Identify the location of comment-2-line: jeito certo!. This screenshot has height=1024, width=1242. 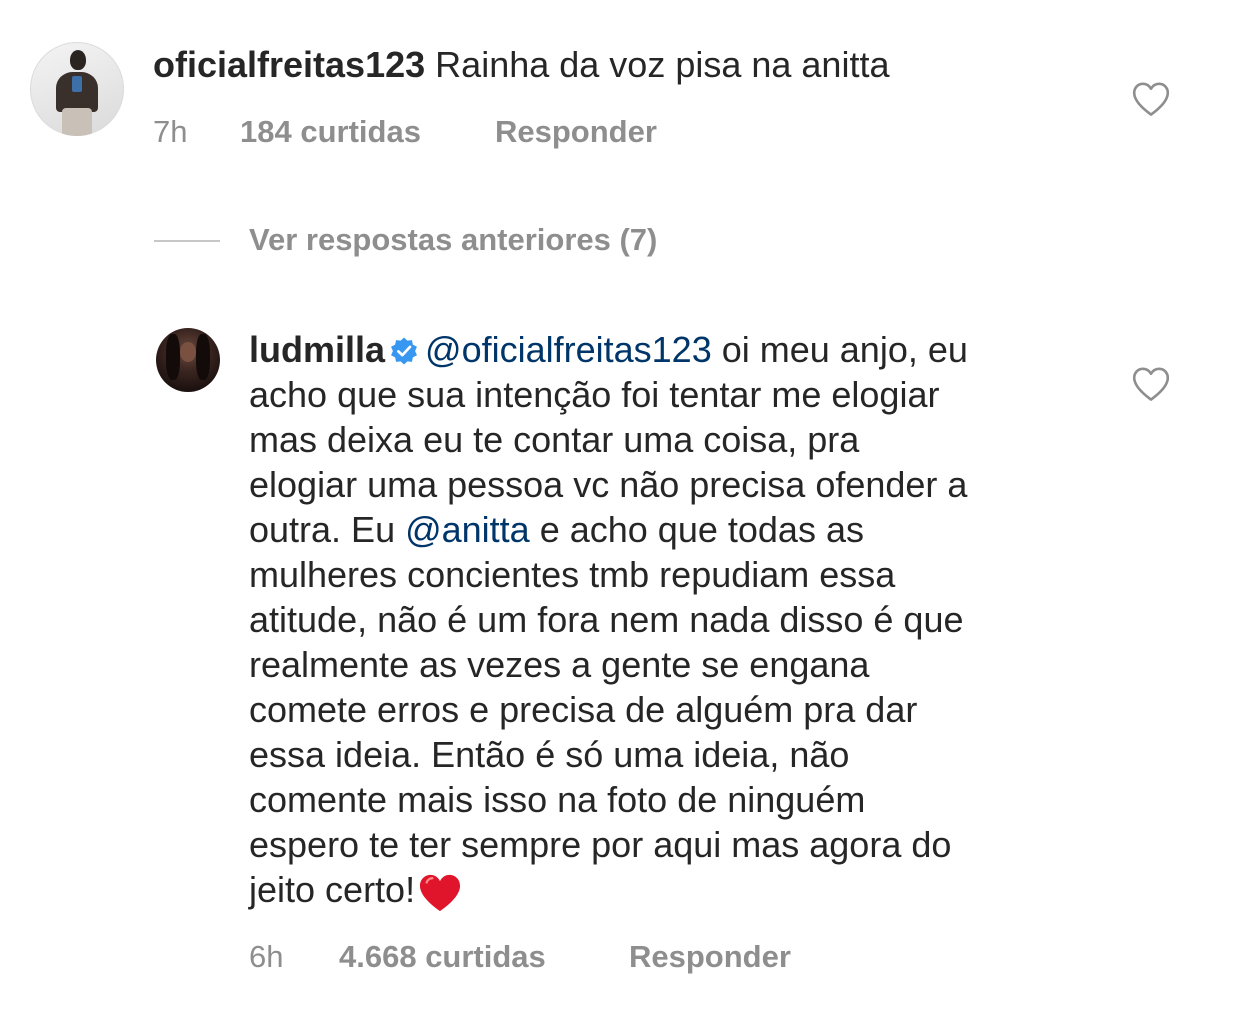
(669, 889).